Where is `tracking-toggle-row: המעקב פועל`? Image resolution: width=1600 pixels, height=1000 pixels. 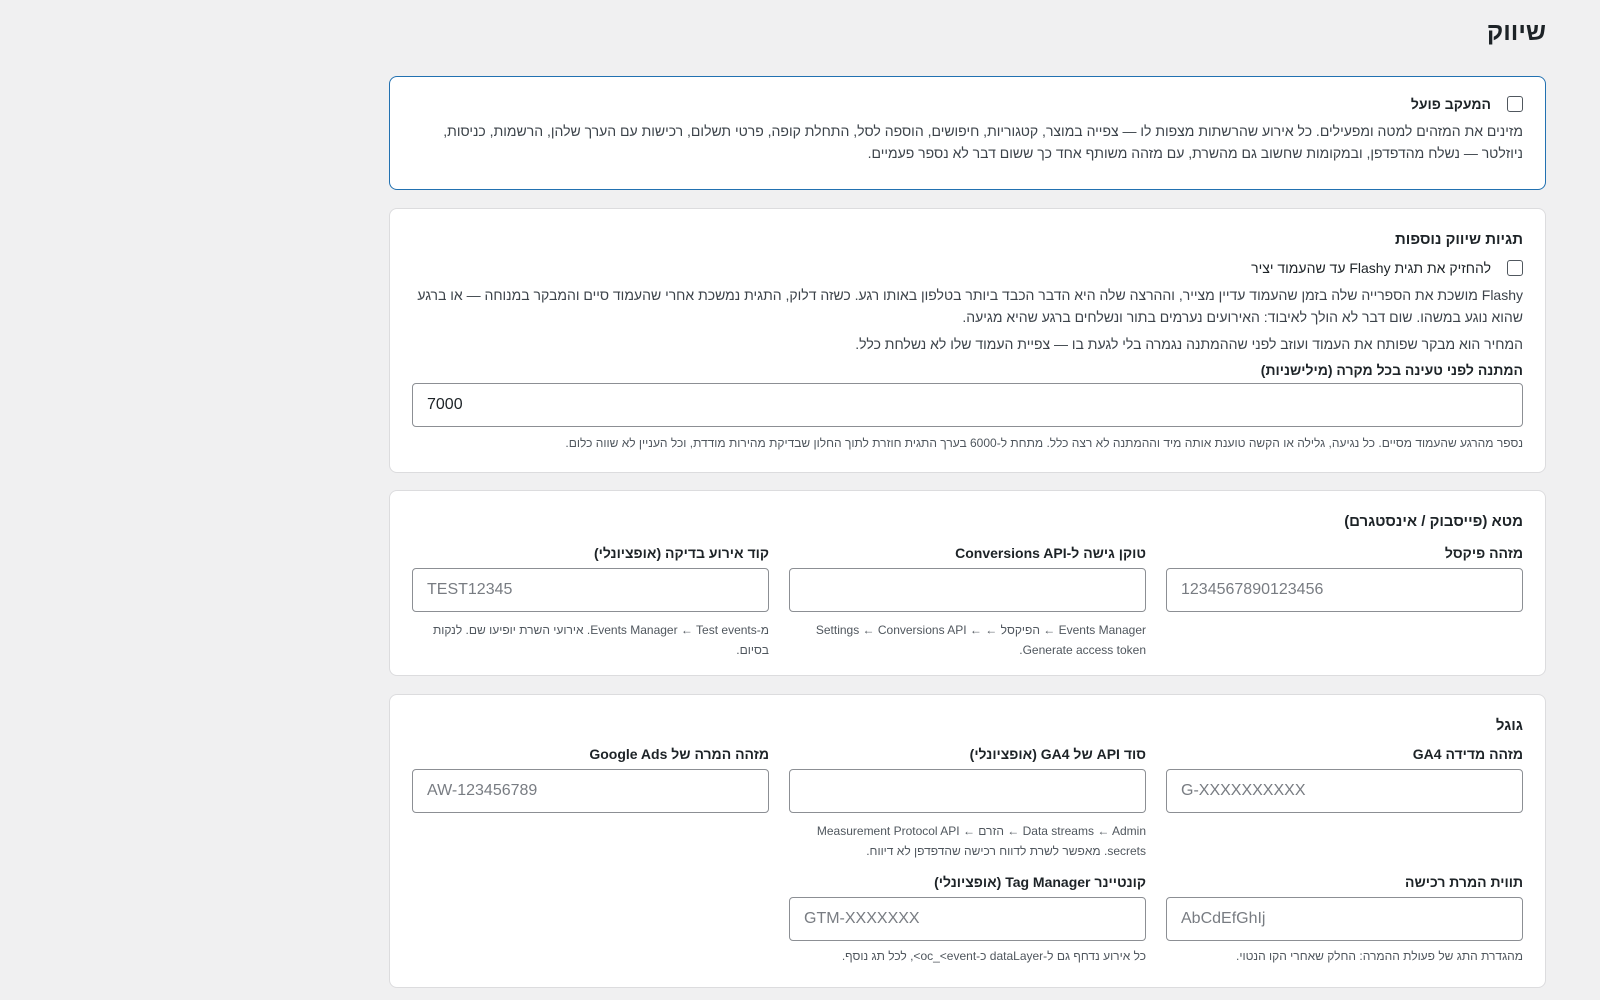 tracking-toggle-row: המעקב פועל is located at coordinates (1467, 104).